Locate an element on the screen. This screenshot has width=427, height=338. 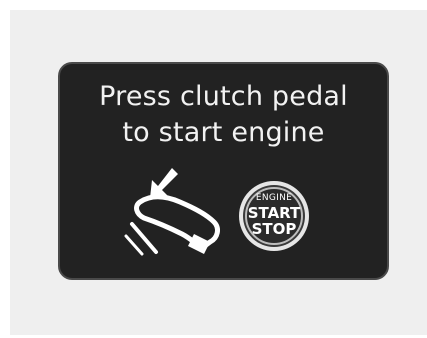
message-line-2: to start engine is located at coordinates (223, 132).